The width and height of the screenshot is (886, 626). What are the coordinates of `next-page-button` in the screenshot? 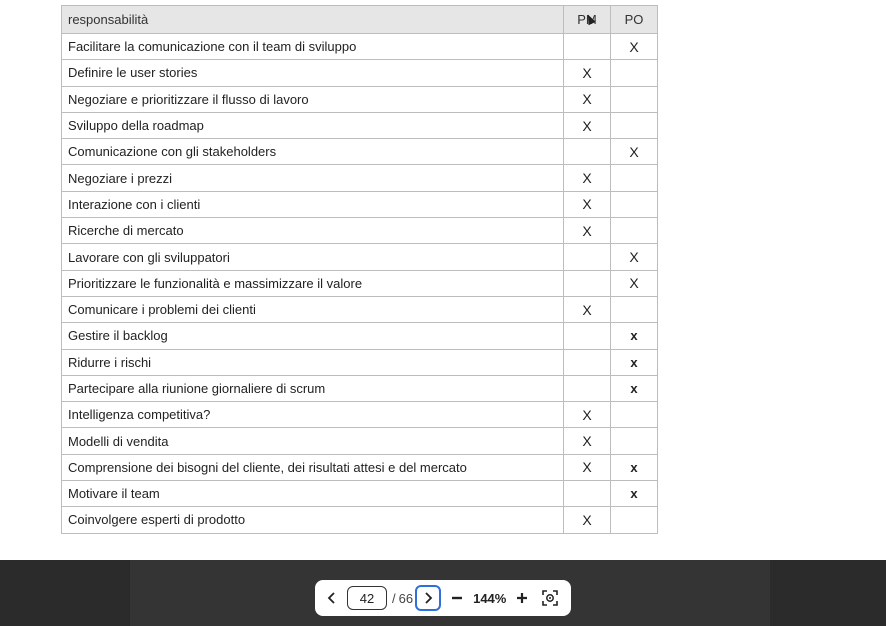 It's located at (428, 598).